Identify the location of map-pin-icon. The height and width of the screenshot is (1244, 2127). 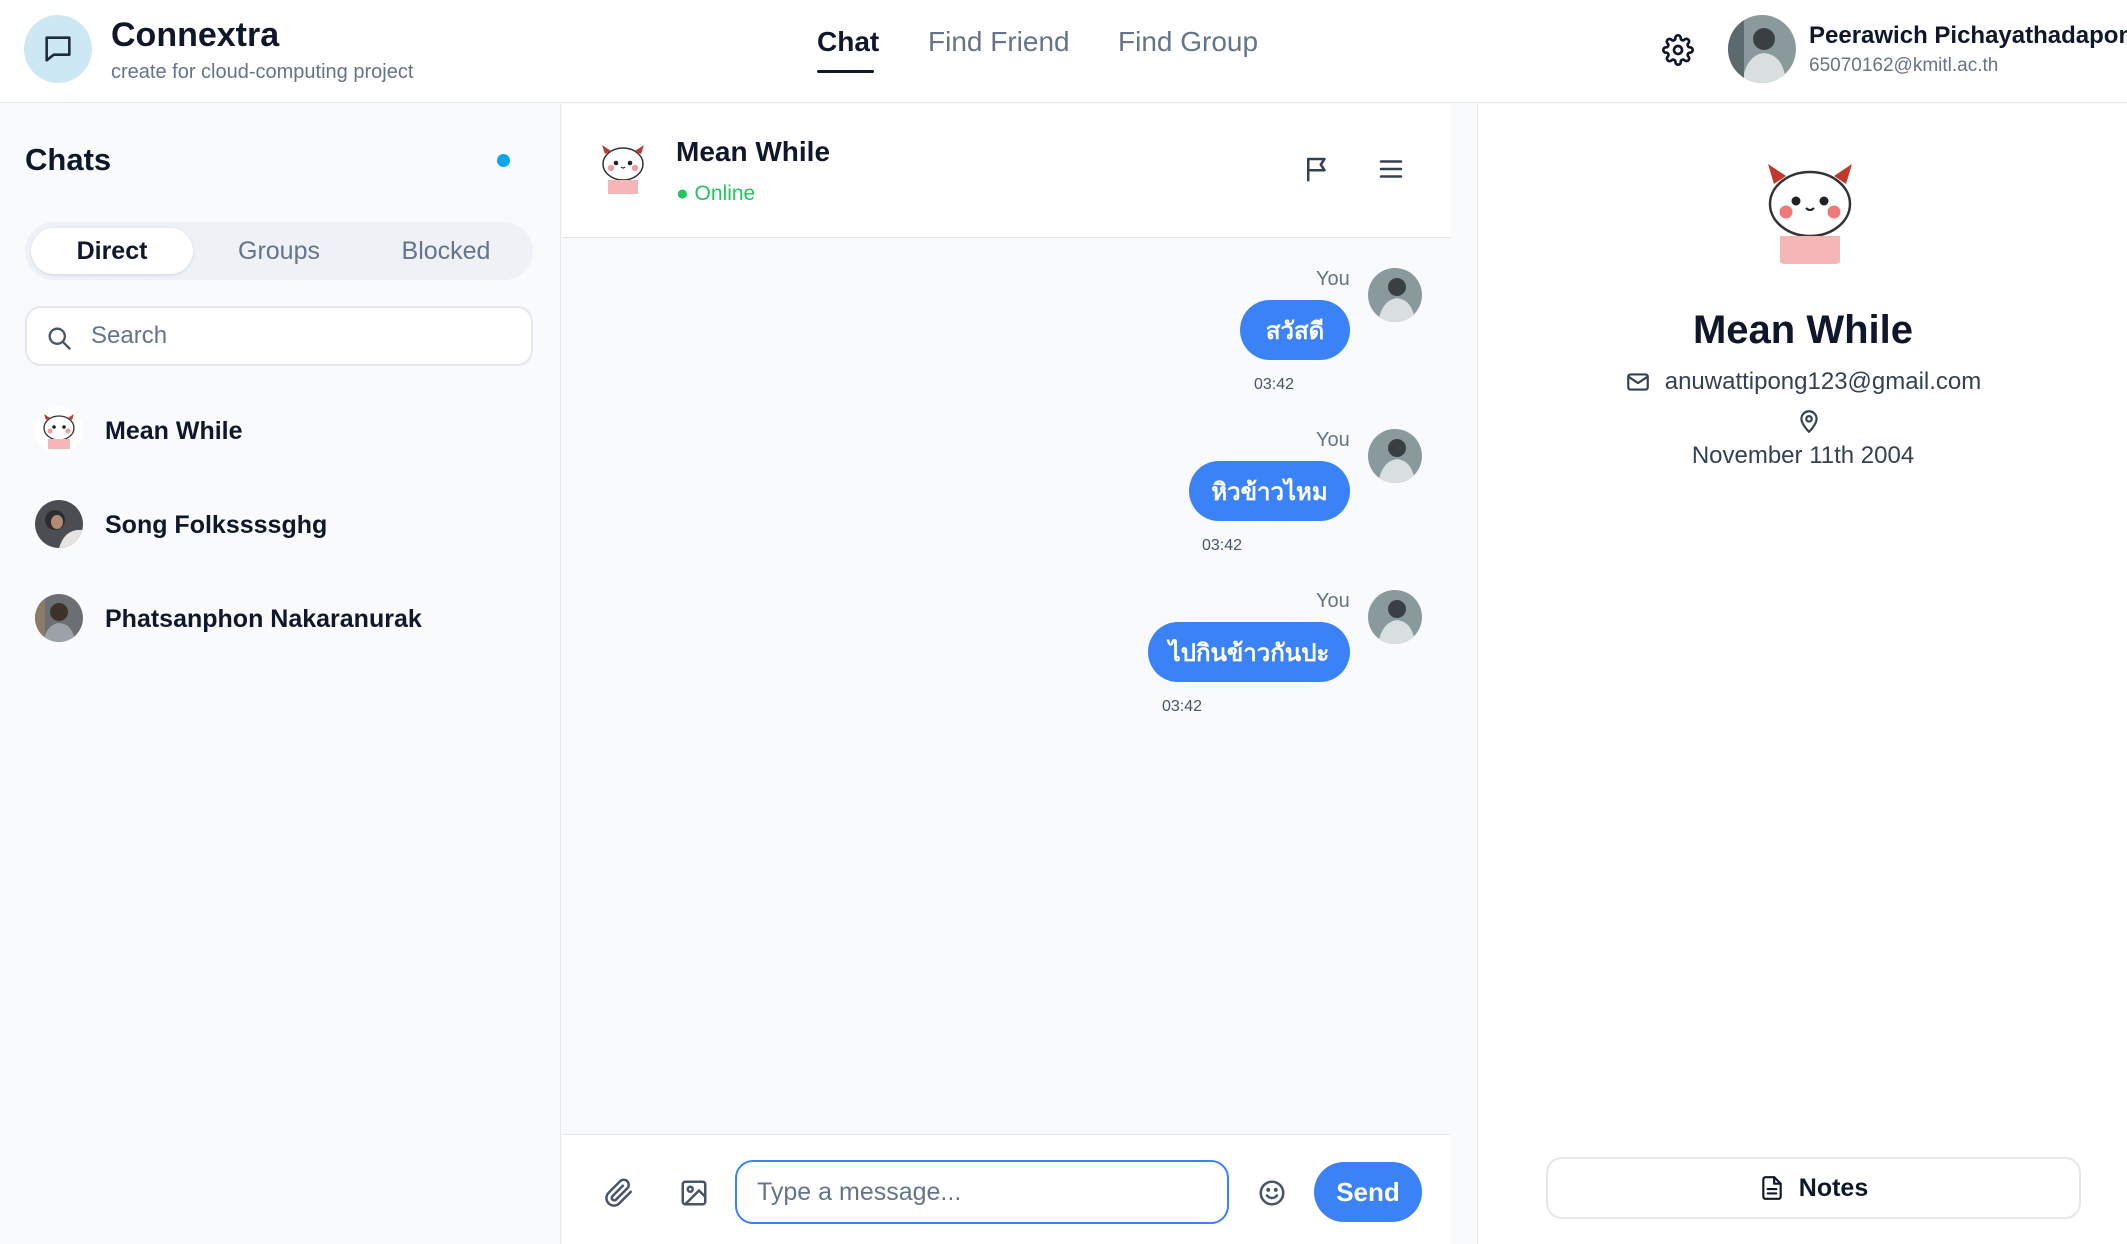
(1809, 421).